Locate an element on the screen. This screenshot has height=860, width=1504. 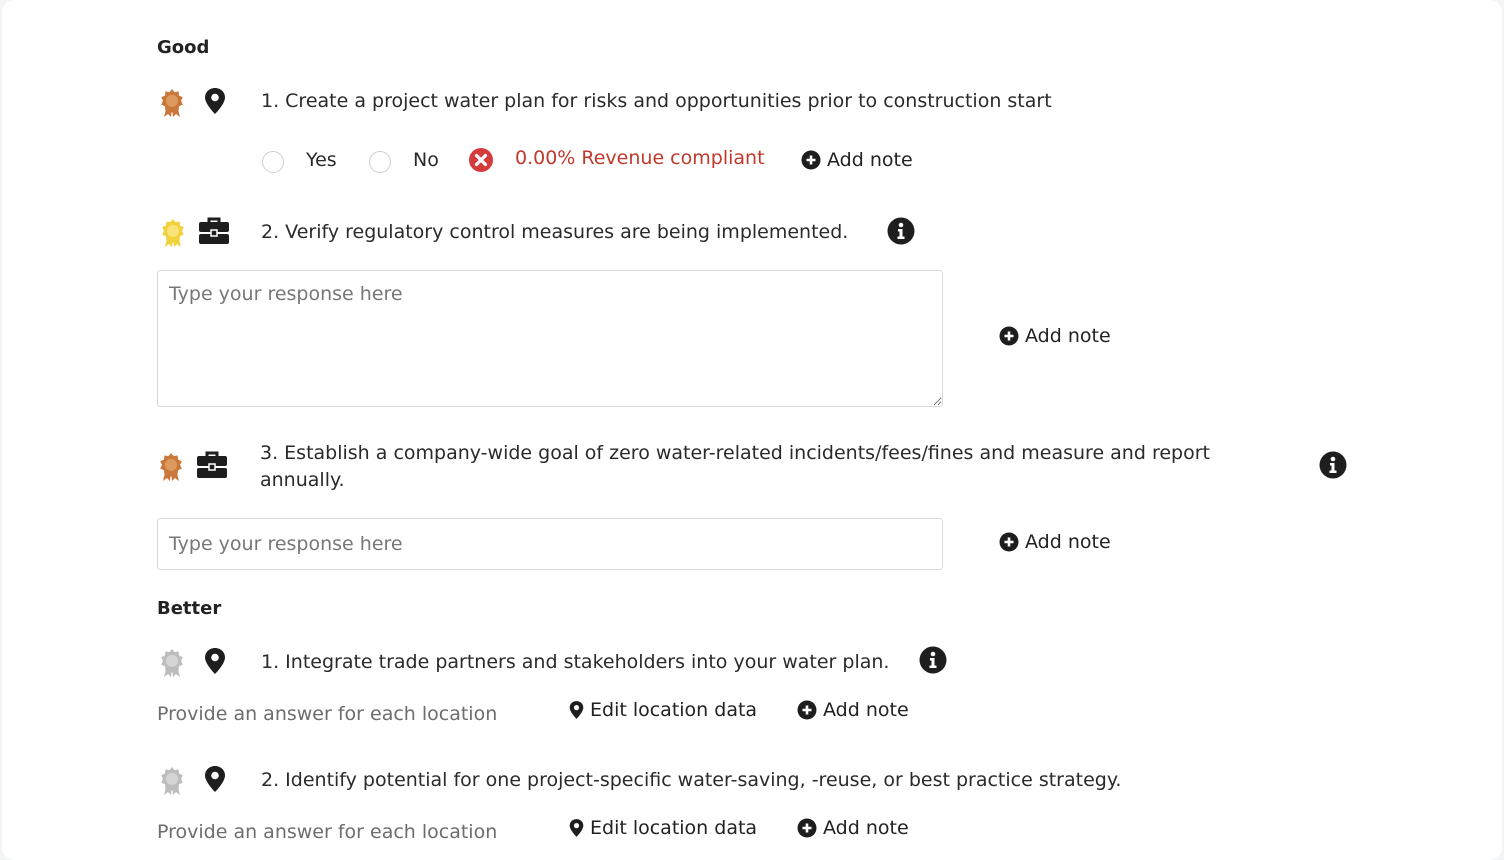
section-title-good: Good is located at coordinates (183, 47).